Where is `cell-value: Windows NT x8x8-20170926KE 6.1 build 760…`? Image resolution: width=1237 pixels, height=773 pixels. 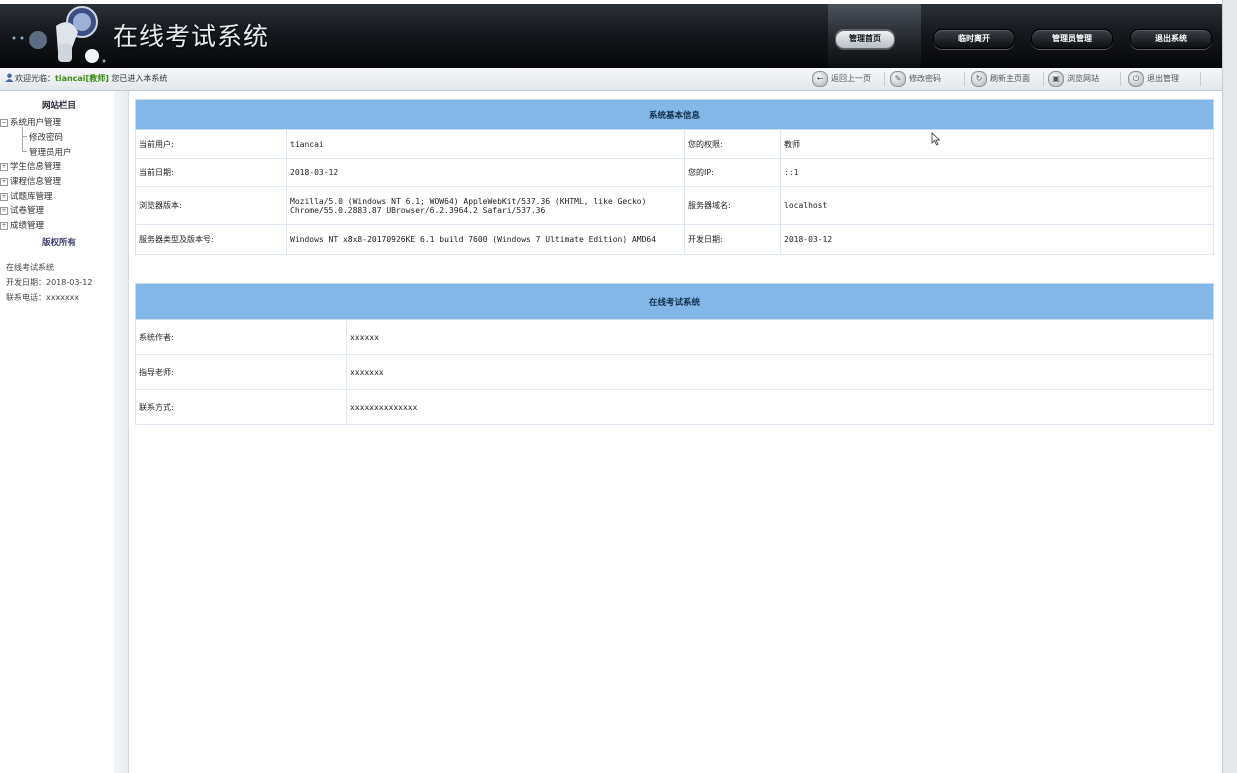 cell-value: Windows NT x8x8-20170926KE 6.1 build 760… is located at coordinates (485, 239).